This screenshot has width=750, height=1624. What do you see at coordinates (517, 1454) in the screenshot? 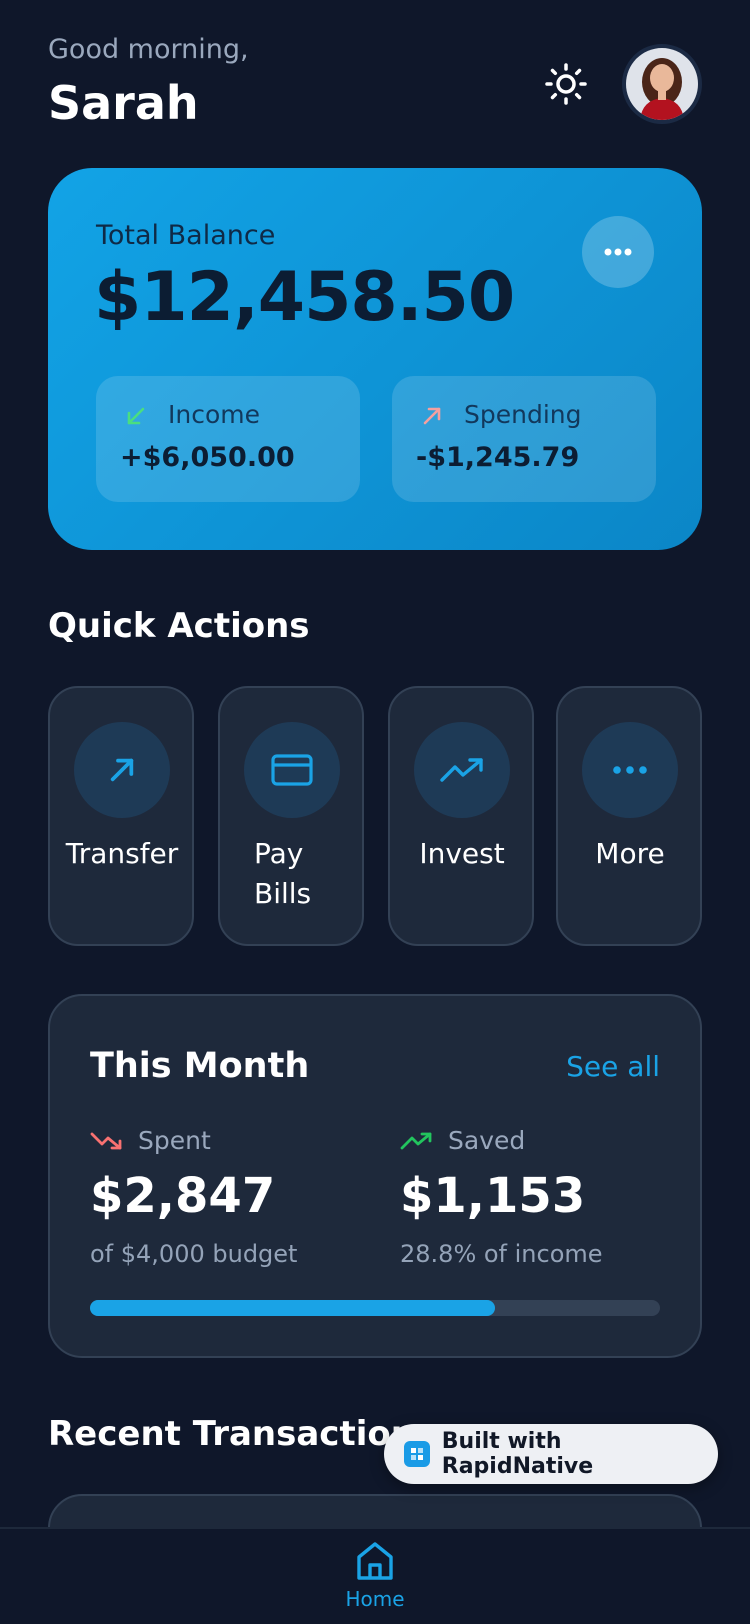
I see `badge-text: Built with RapidNative` at bounding box center [517, 1454].